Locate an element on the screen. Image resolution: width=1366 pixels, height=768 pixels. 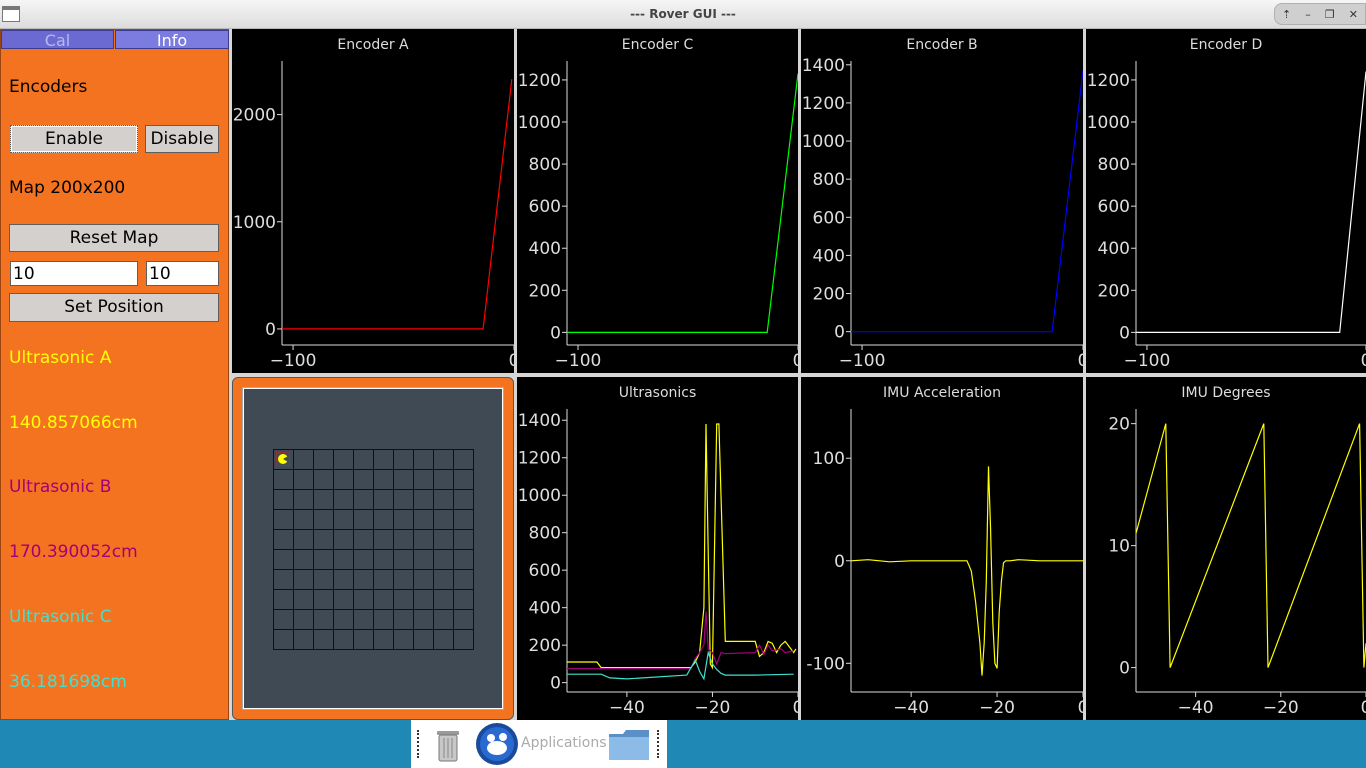
window-title: --- Rover GUI --- is located at coordinates (683, 14).